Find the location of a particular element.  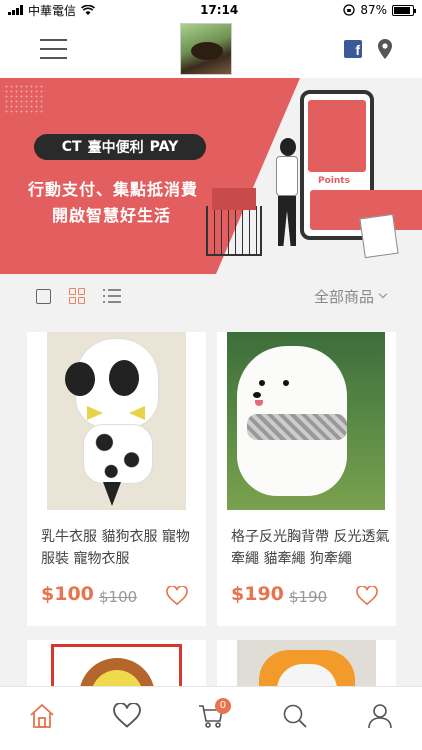

single-view-icon is located at coordinates (43, 296).